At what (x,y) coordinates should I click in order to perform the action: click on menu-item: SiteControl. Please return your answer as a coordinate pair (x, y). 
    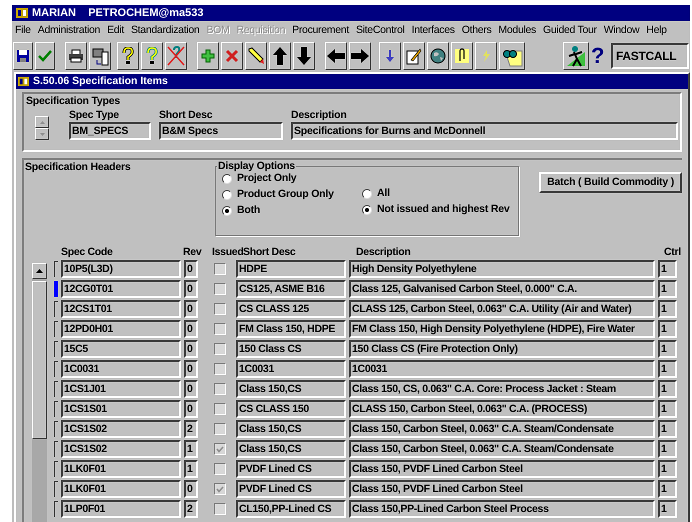
    Looking at the image, I should click on (380, 30).